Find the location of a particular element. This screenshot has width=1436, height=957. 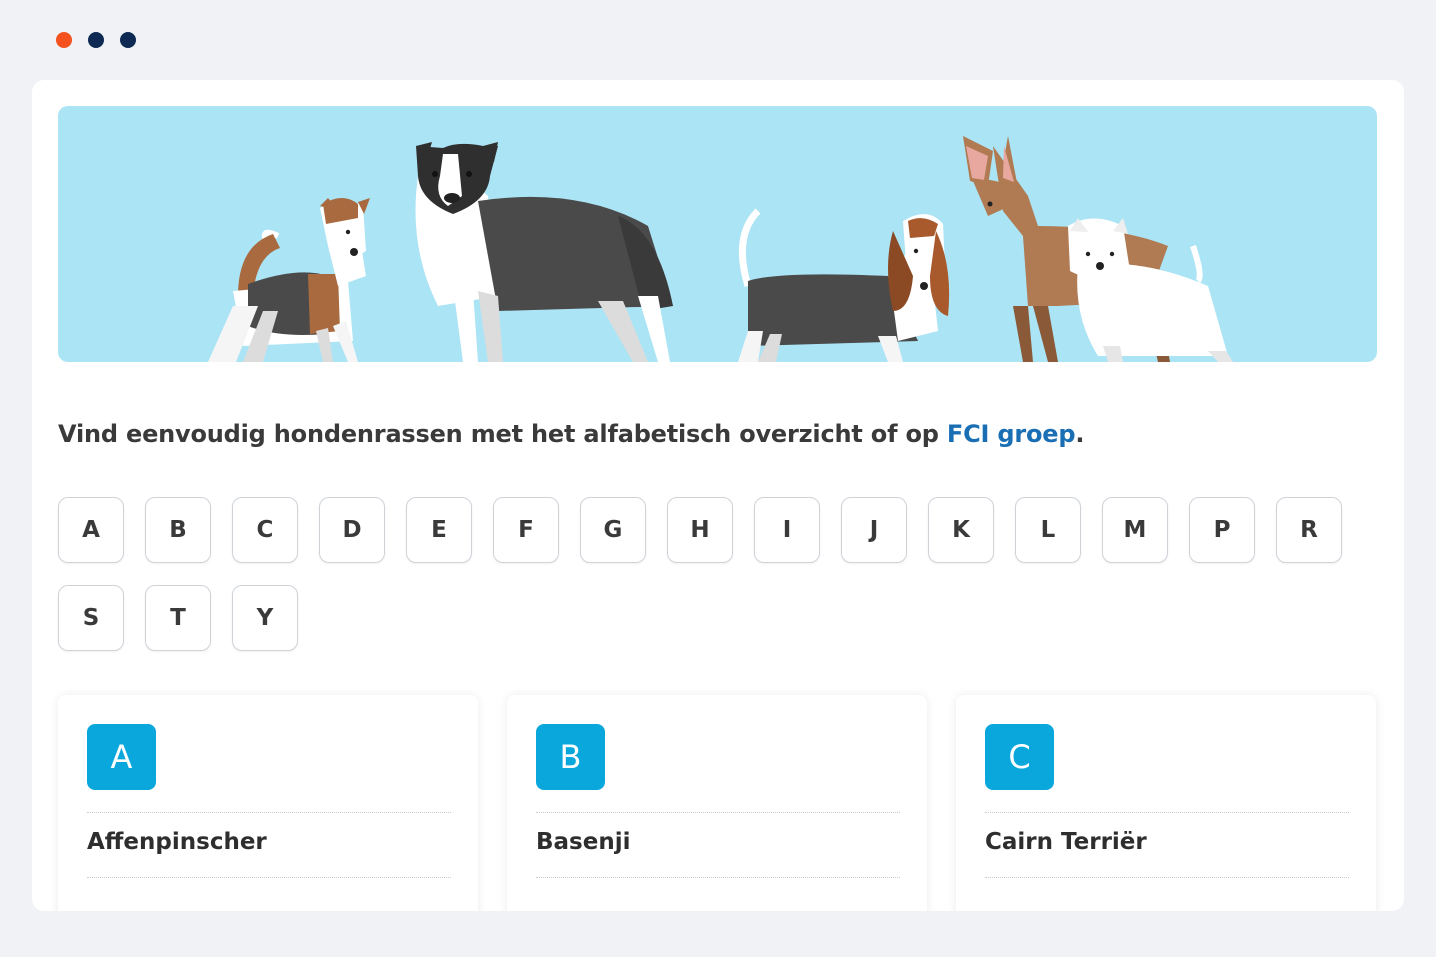

breed-link: Basenji is located at coordinates (583, 842).